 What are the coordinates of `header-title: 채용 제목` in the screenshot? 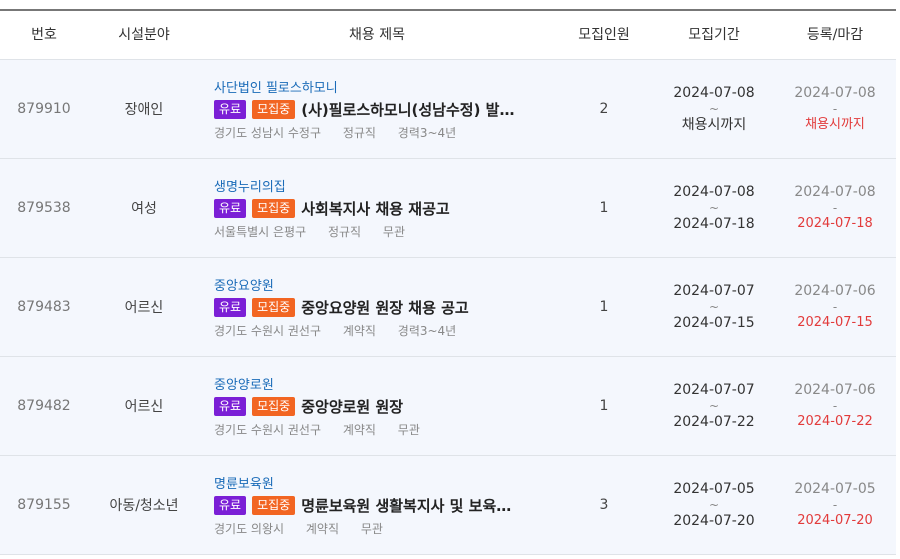 It's located at (377, 35).